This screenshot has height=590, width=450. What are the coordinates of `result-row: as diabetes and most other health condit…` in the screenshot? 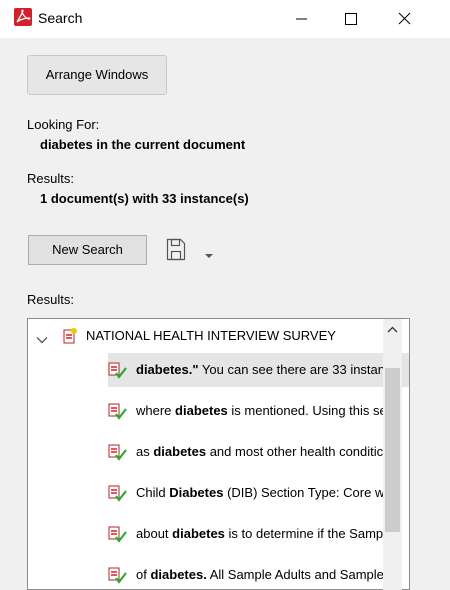 It's located at (258, 452).